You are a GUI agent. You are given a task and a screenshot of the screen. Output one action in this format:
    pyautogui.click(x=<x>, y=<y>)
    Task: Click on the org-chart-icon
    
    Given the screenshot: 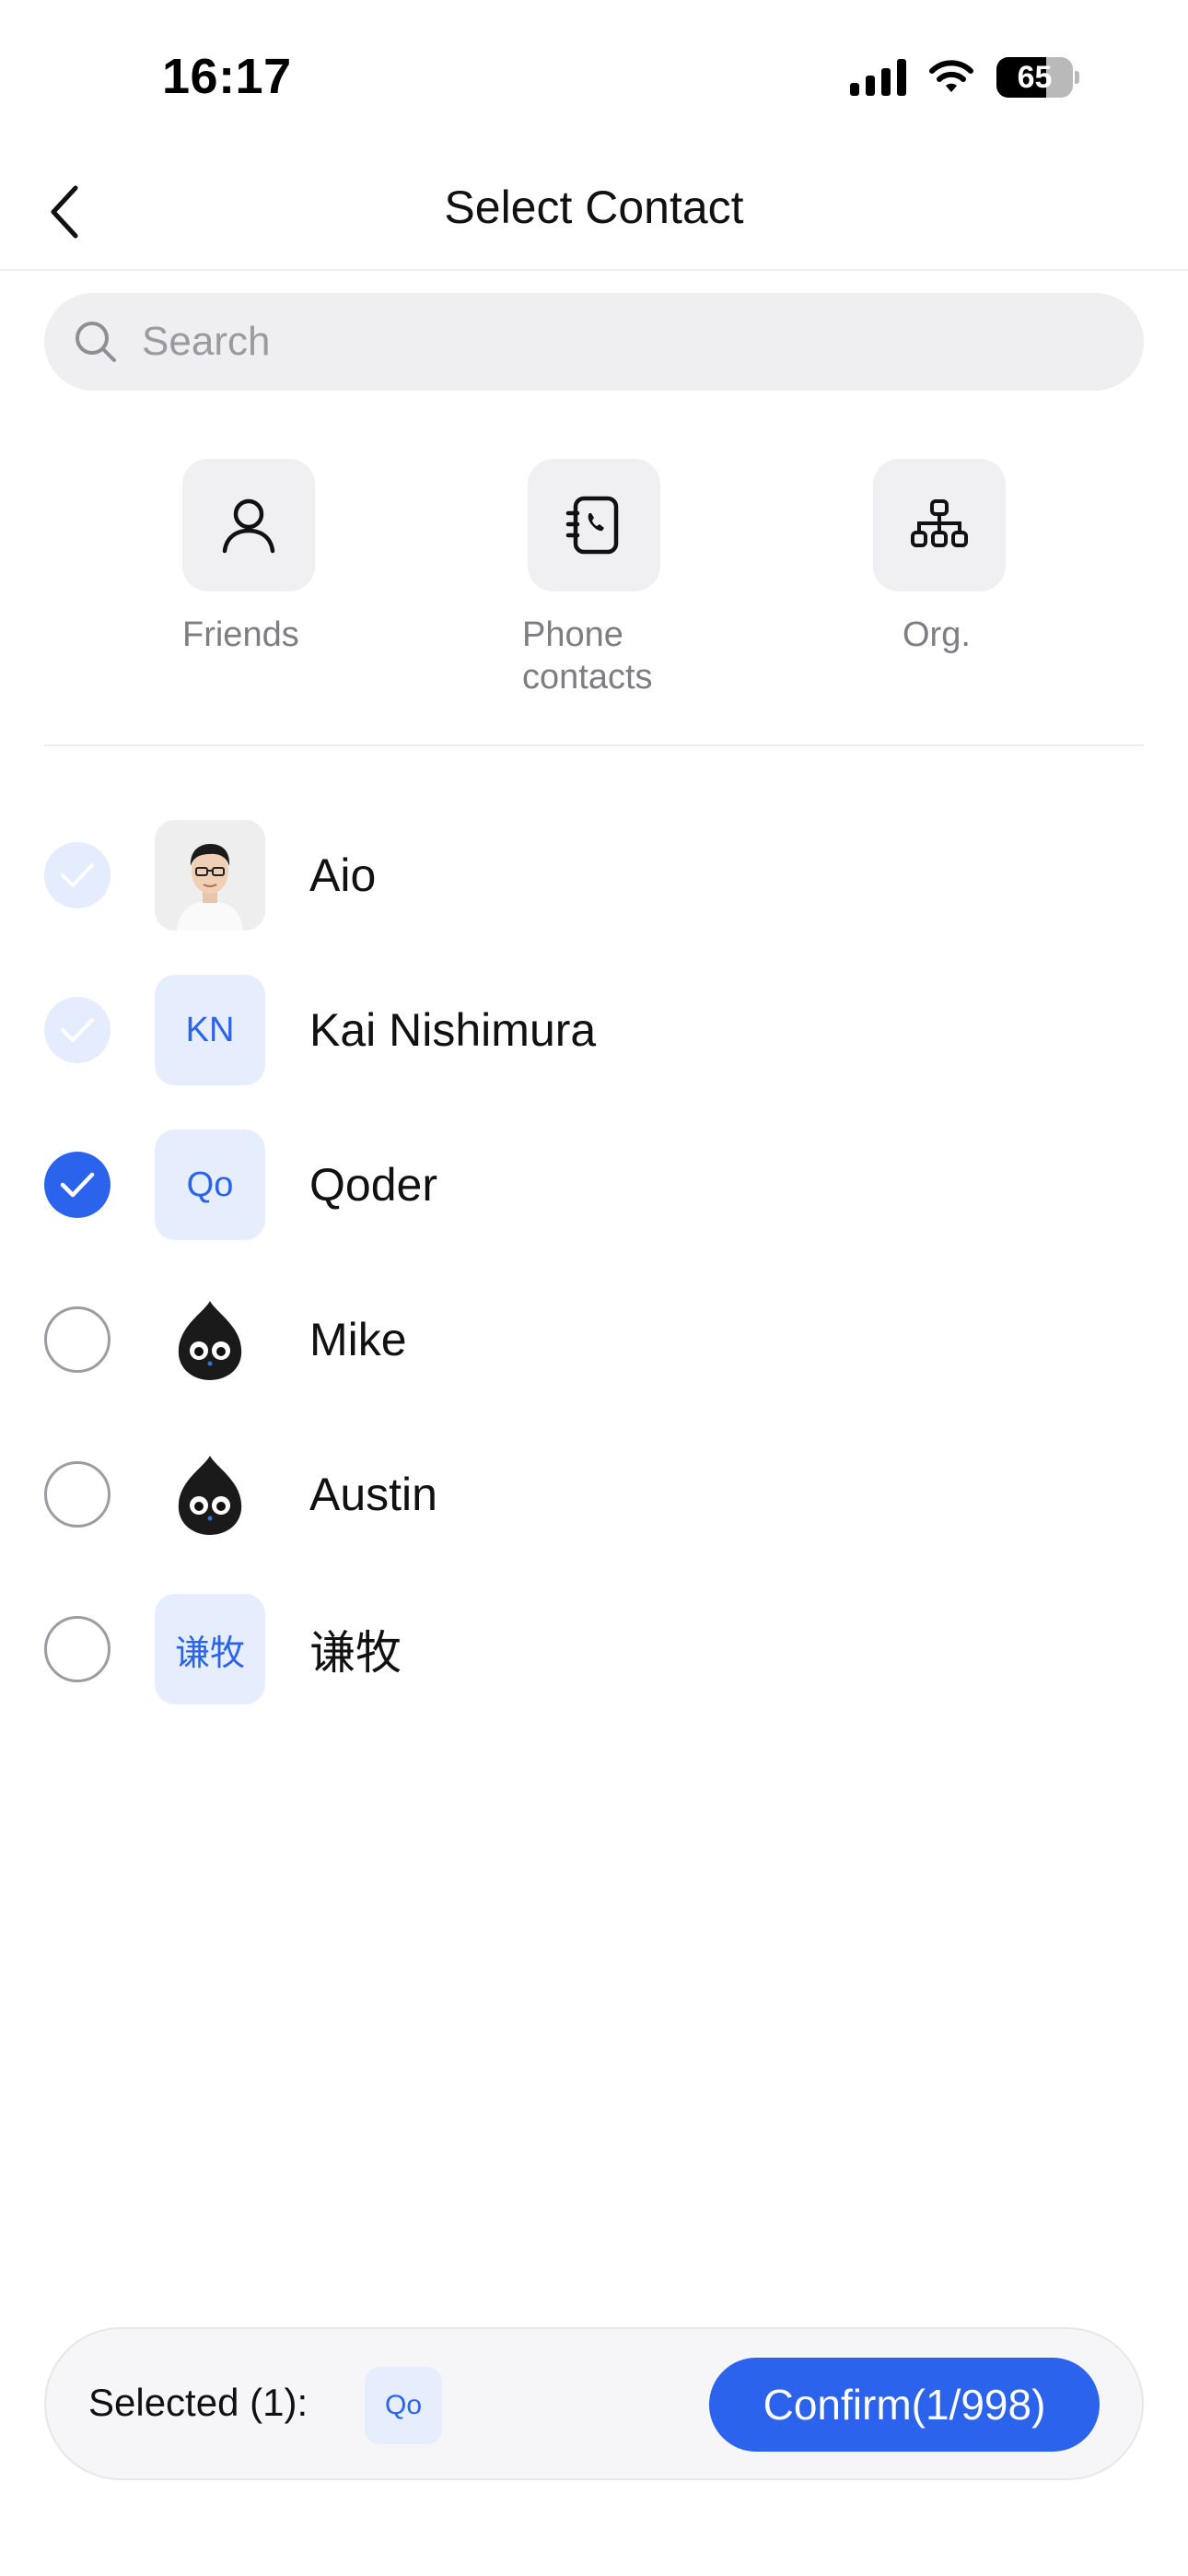 What is the action you would take?
    pyautogui.click(x=939, y=523)
    